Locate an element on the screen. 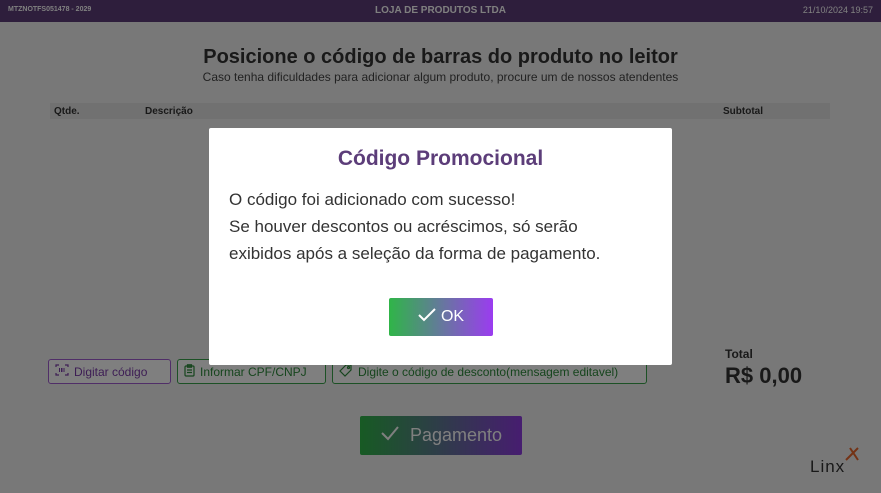  ok-label: OK is located at coordinates (452, 316).